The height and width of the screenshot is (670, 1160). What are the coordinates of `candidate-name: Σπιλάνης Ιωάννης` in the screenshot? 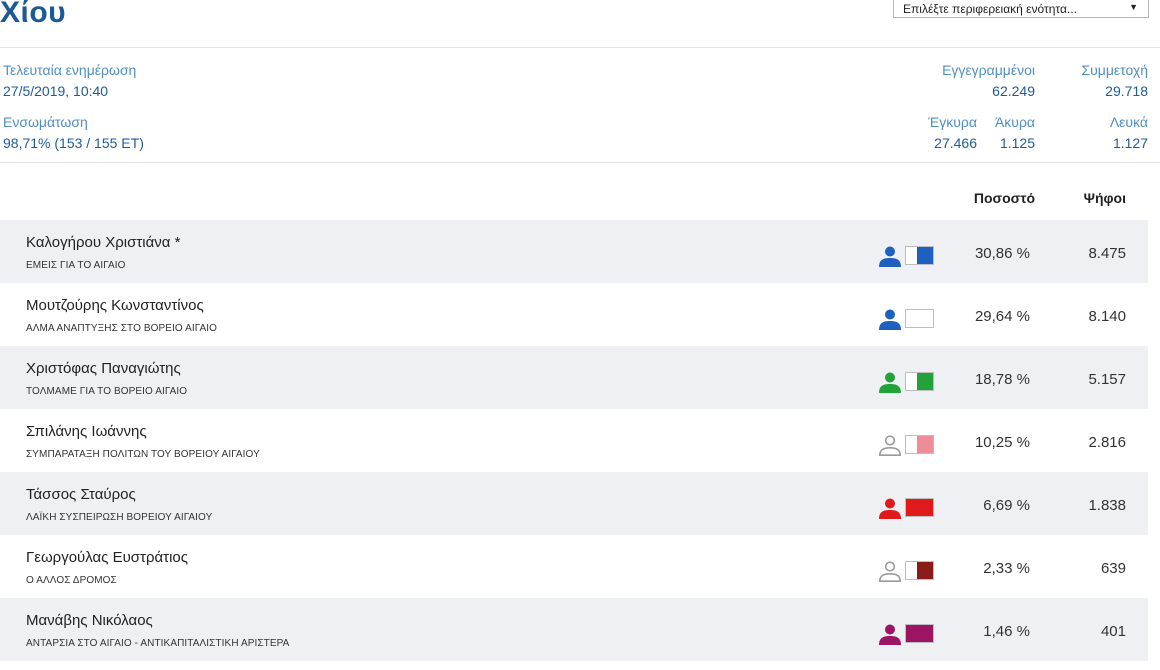 It's located at (86, 431).